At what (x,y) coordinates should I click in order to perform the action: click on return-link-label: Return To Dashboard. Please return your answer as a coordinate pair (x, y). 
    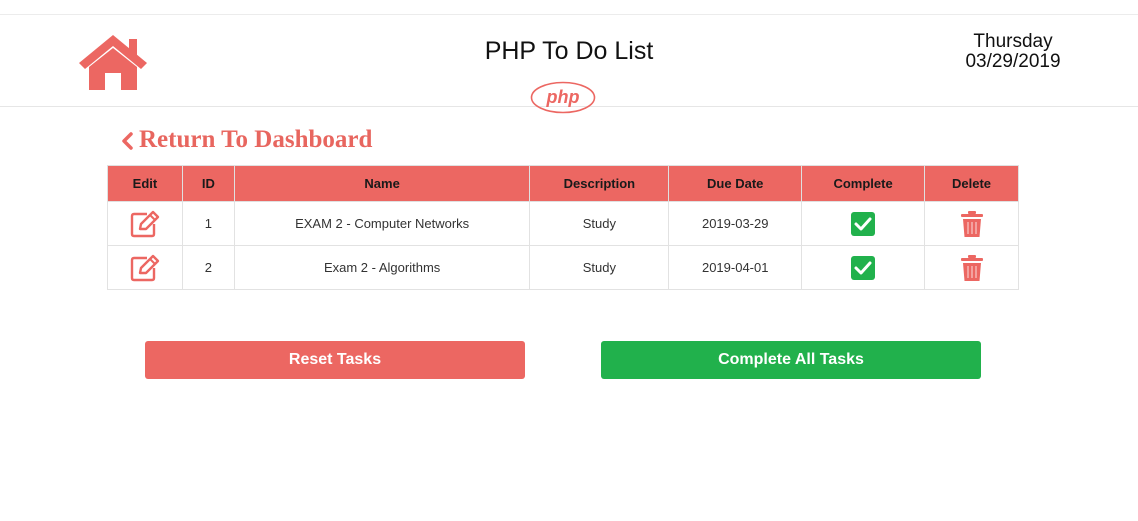
    Looking at the image, I should click on (256, 139).